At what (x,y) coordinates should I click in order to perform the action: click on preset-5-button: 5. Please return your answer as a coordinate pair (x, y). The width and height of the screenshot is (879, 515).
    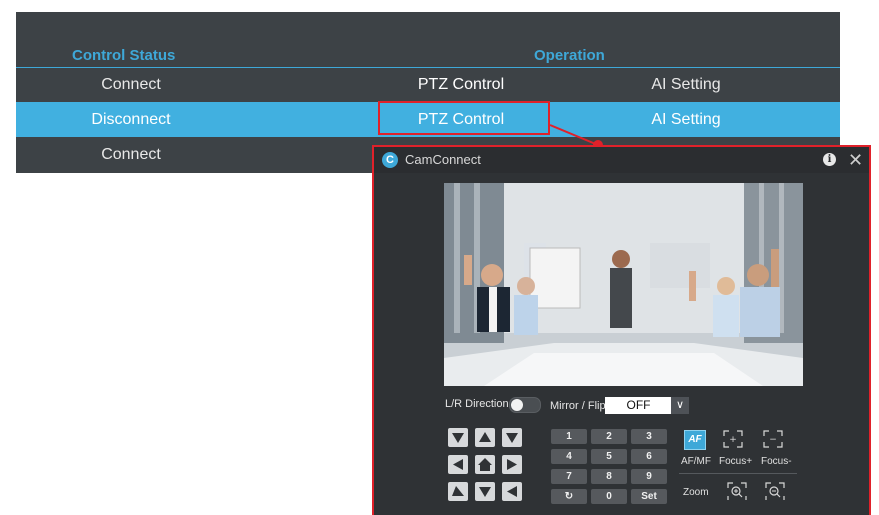
    Looking at the image, I should click on (609, 456).